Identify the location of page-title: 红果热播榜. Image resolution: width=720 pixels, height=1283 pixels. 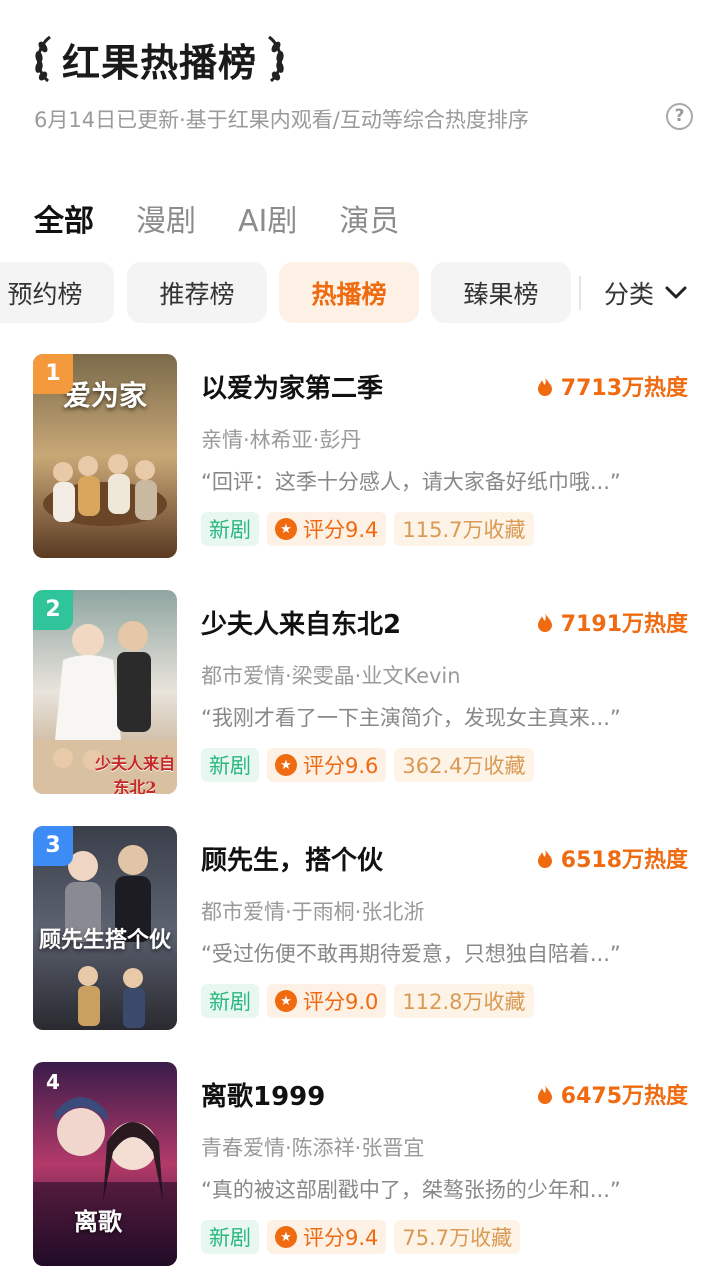
(160, 62).